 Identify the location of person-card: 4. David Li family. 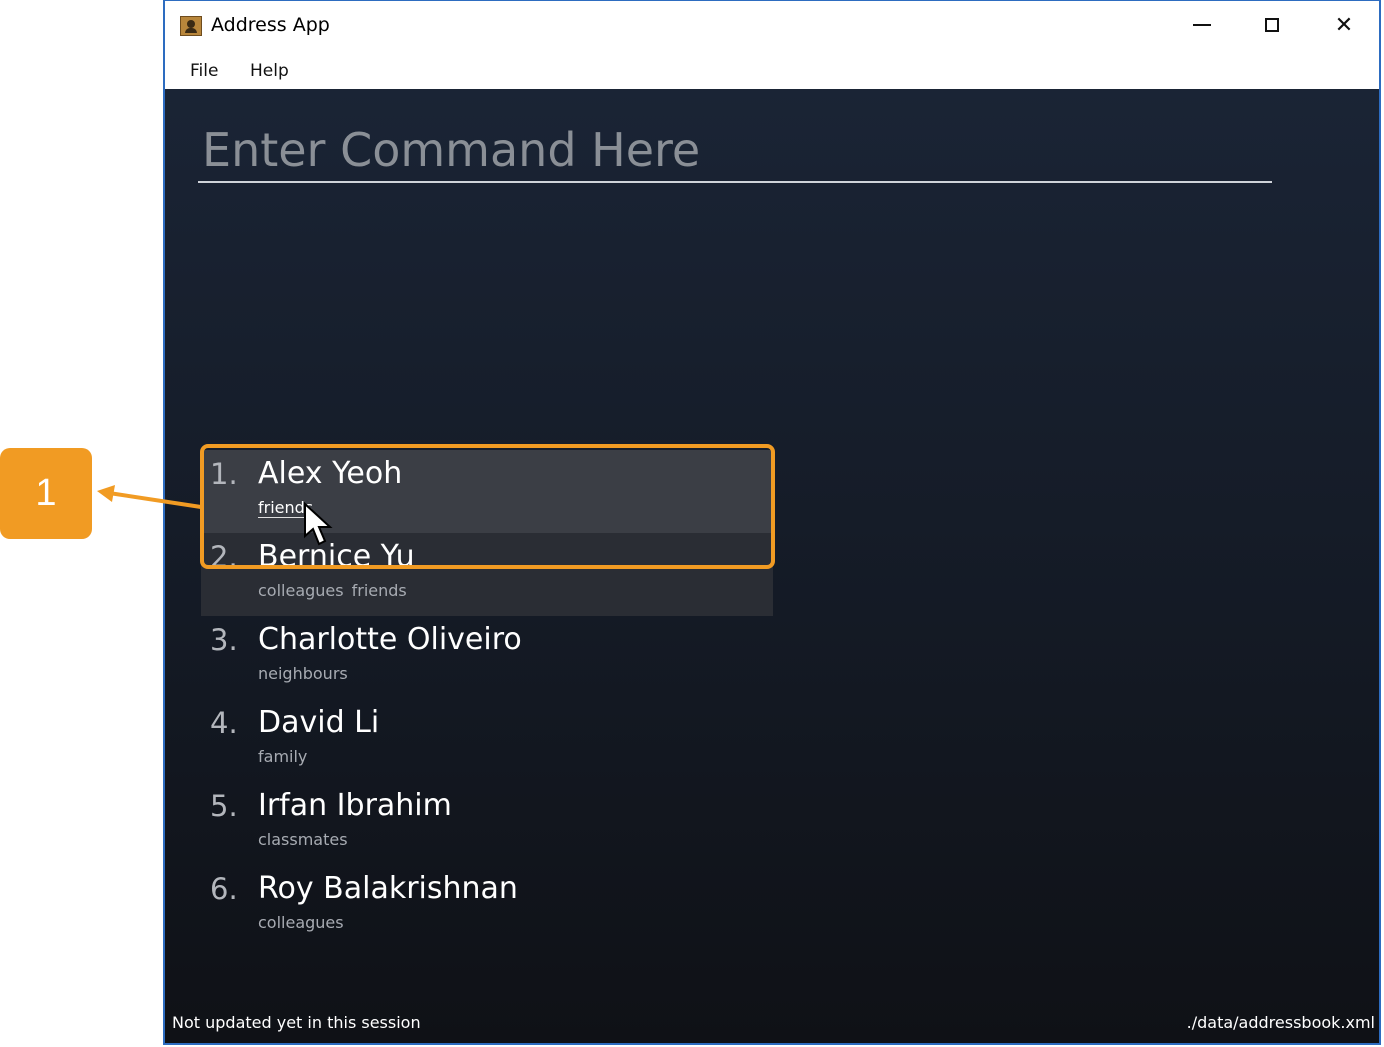
(487, 740).